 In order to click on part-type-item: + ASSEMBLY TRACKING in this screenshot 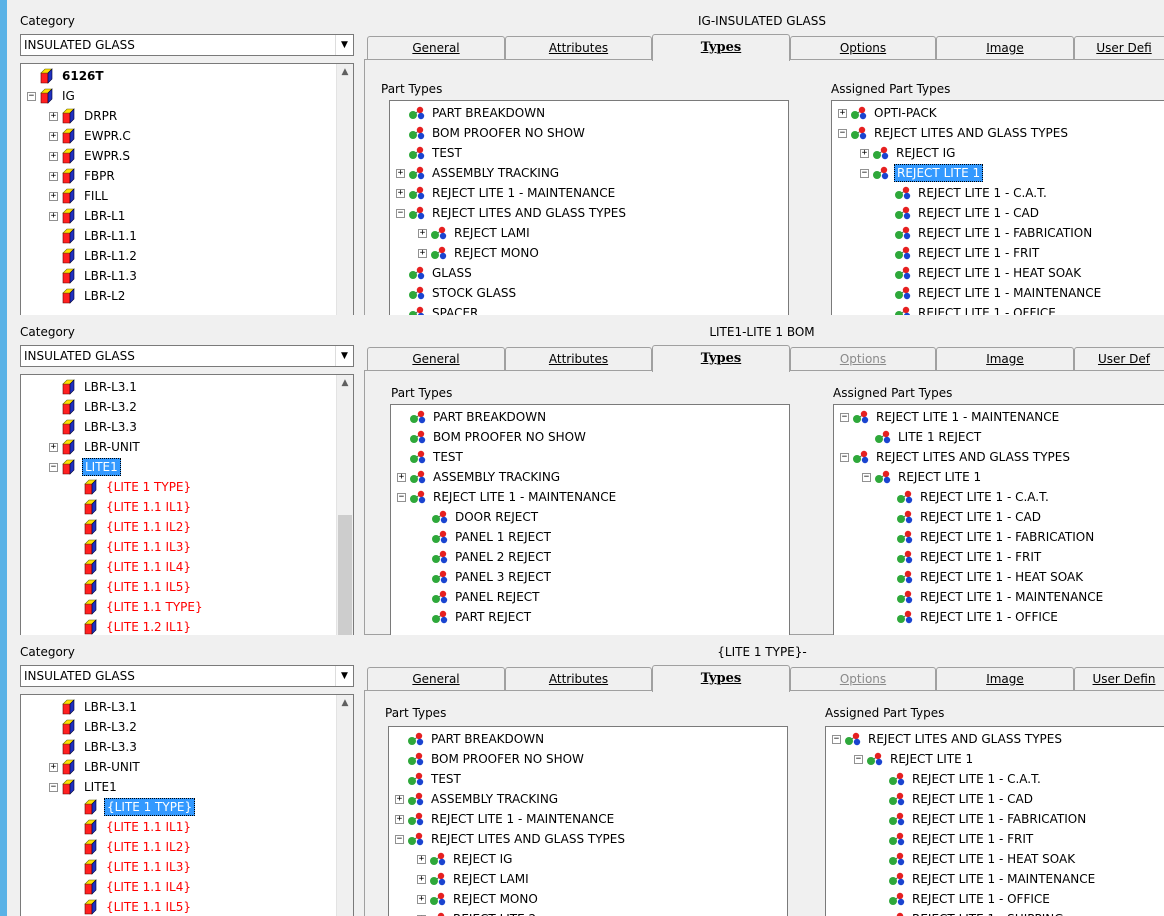, I will do `click(477, 799)`.